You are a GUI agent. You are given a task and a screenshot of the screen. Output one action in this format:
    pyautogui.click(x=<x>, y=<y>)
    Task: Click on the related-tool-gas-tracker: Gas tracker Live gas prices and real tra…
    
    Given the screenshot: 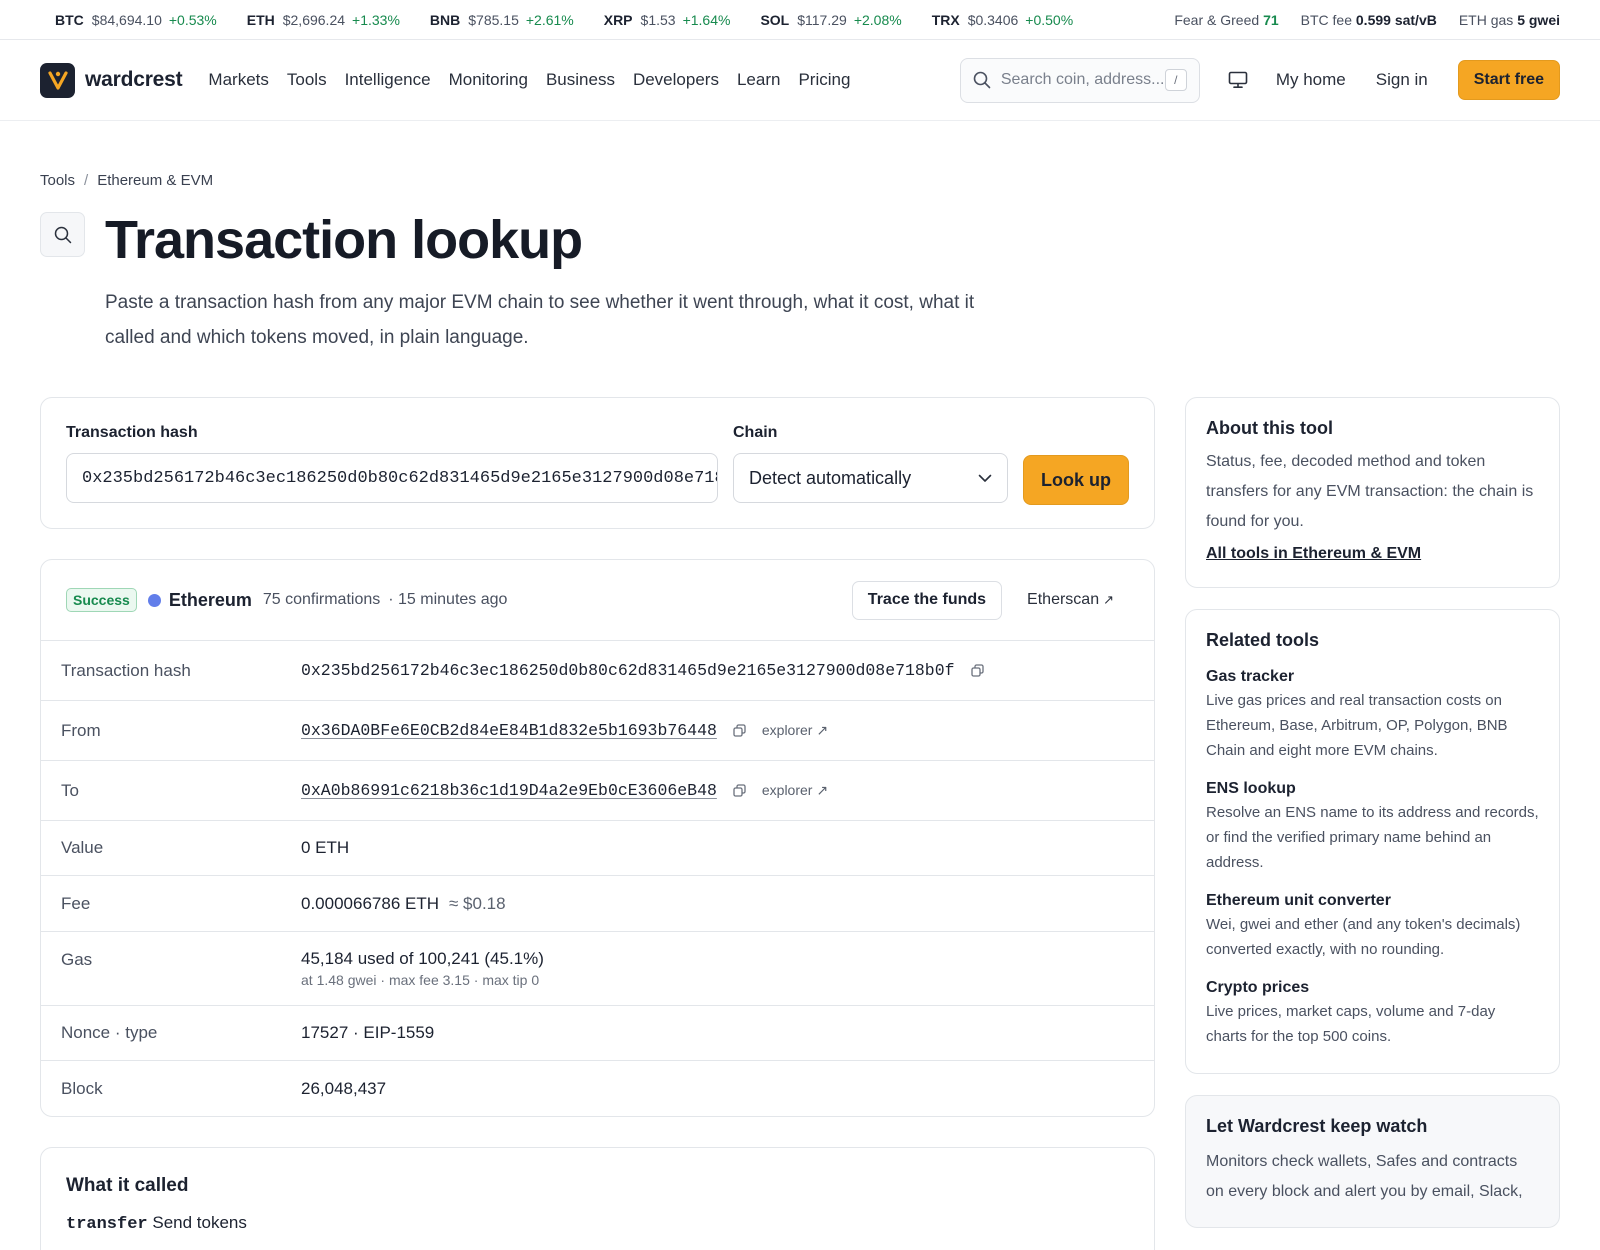 What is the action you would take?
    pyautogui.click(x=1372, y=715)
    